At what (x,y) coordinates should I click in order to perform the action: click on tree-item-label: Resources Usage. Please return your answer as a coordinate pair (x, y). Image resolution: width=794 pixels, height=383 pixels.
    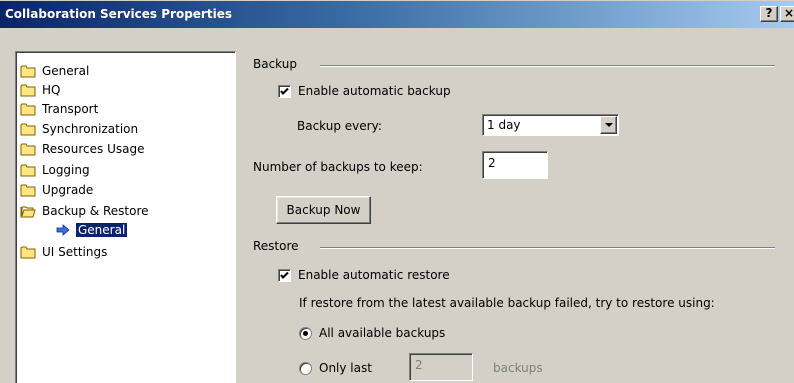
    Looking at the image, I should click on (93, 149).